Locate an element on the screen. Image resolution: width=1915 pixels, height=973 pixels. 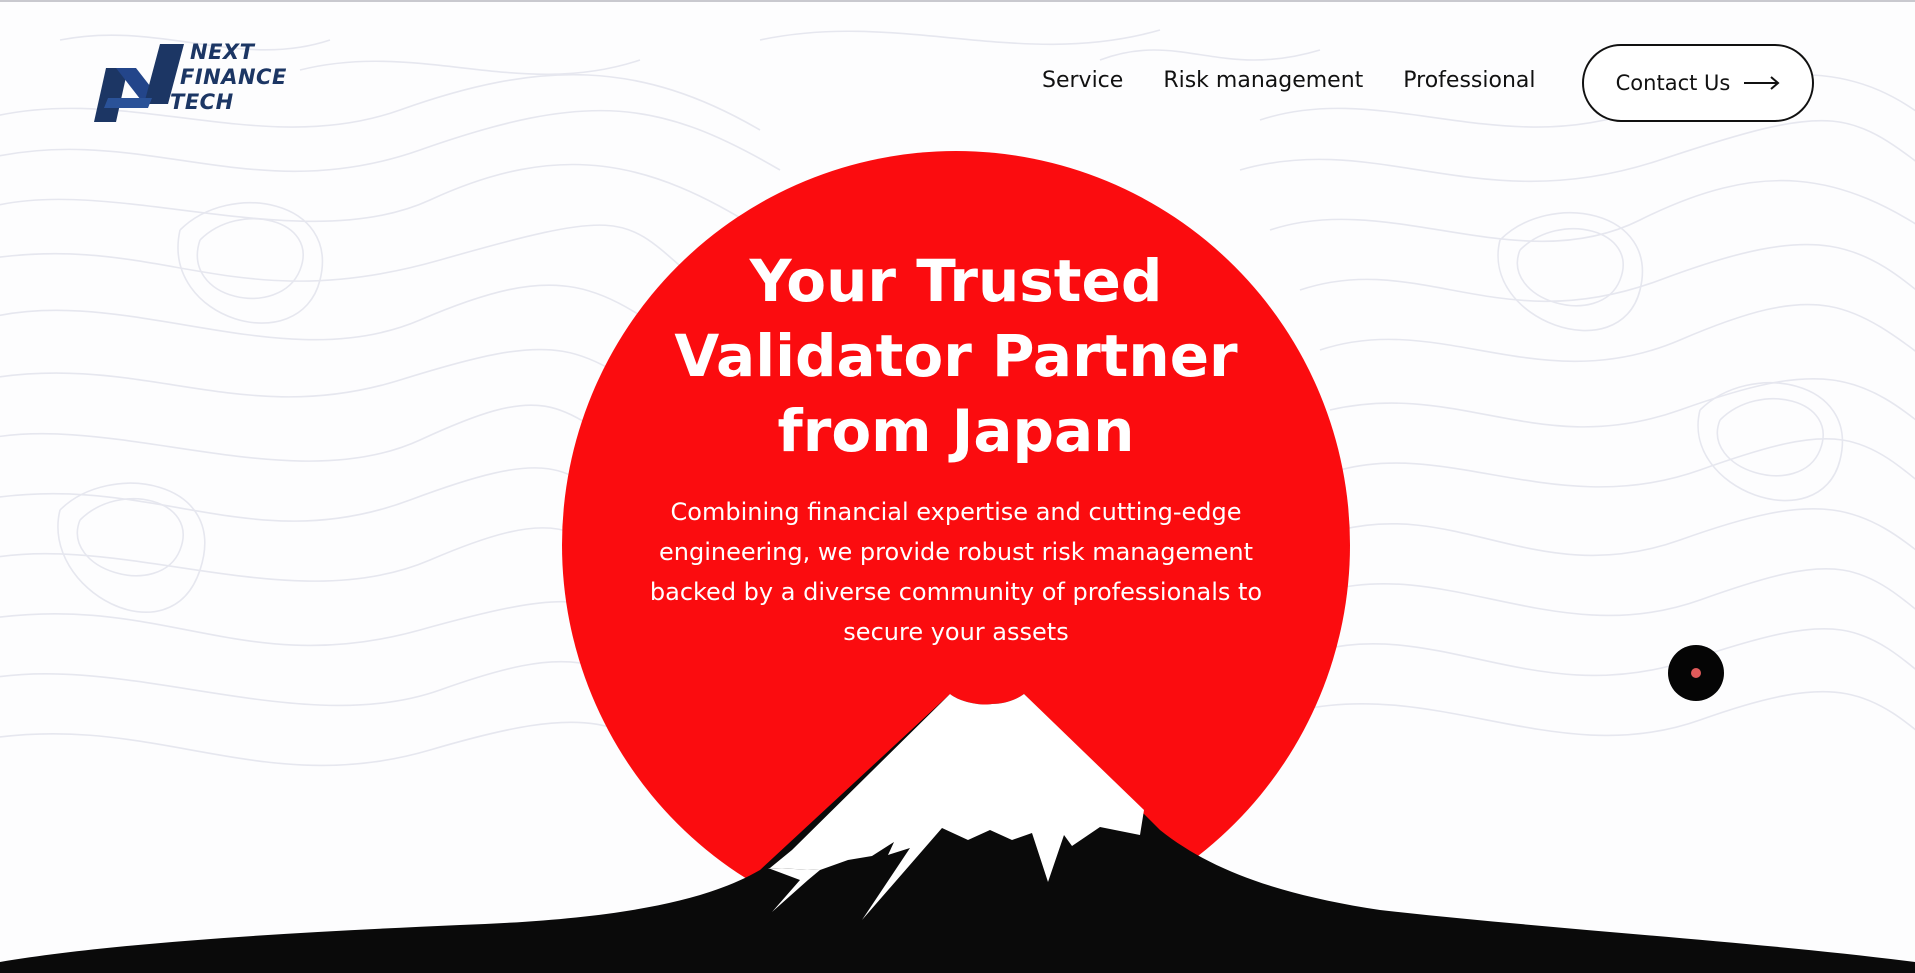
logo-line-finance: FINANCE is located at coordinates (233, 77).